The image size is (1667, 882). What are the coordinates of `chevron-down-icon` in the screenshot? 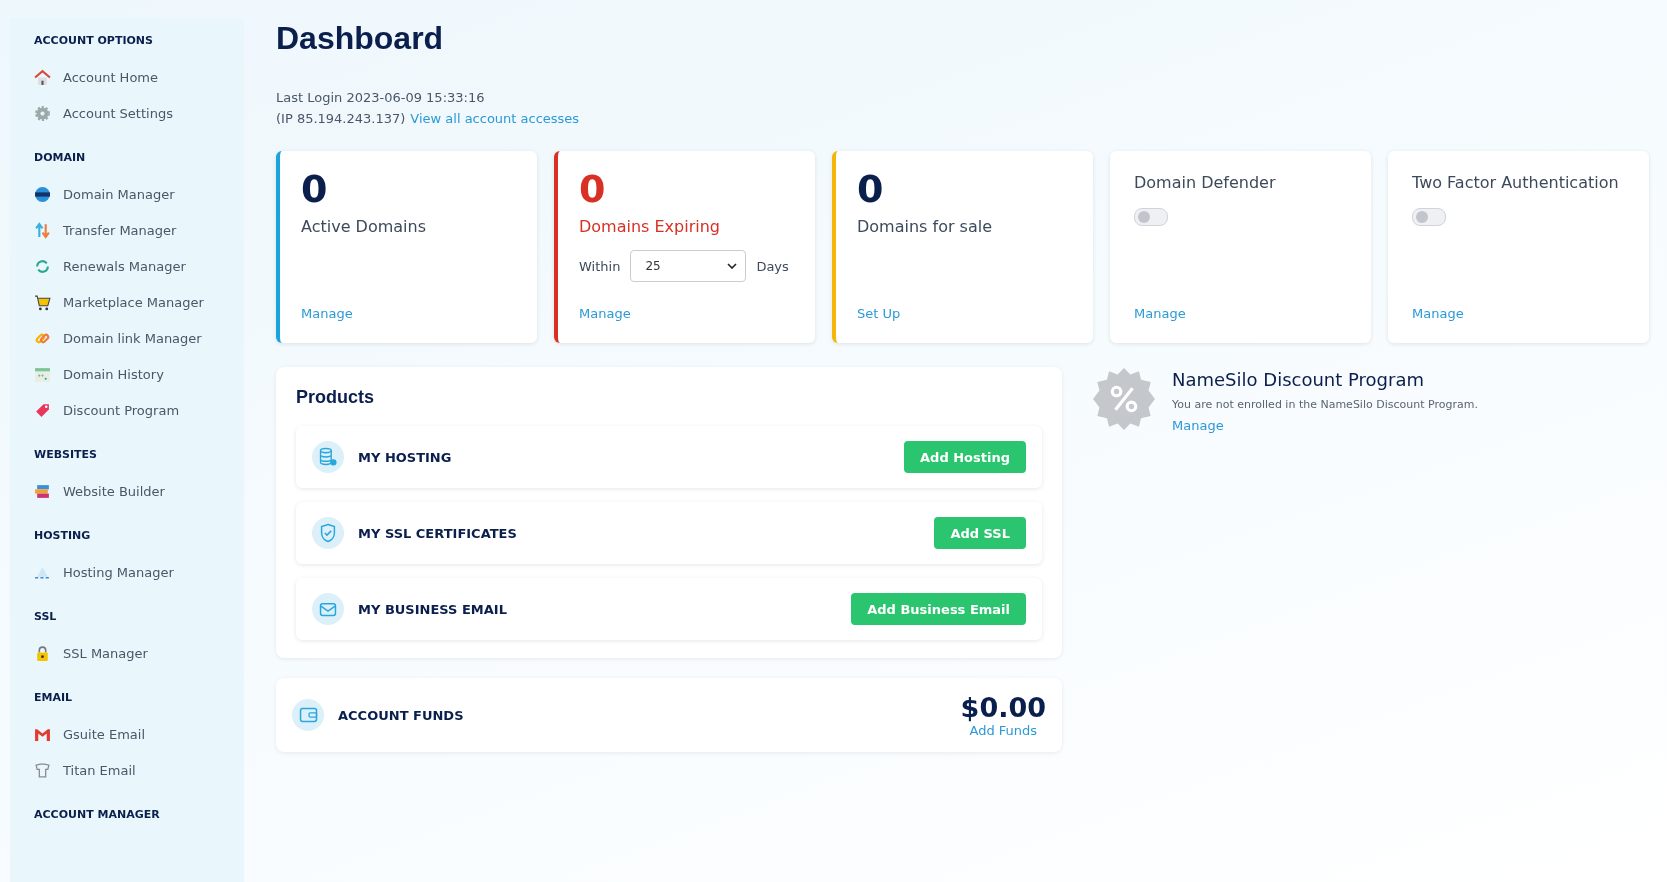 It's located at (732, 266).